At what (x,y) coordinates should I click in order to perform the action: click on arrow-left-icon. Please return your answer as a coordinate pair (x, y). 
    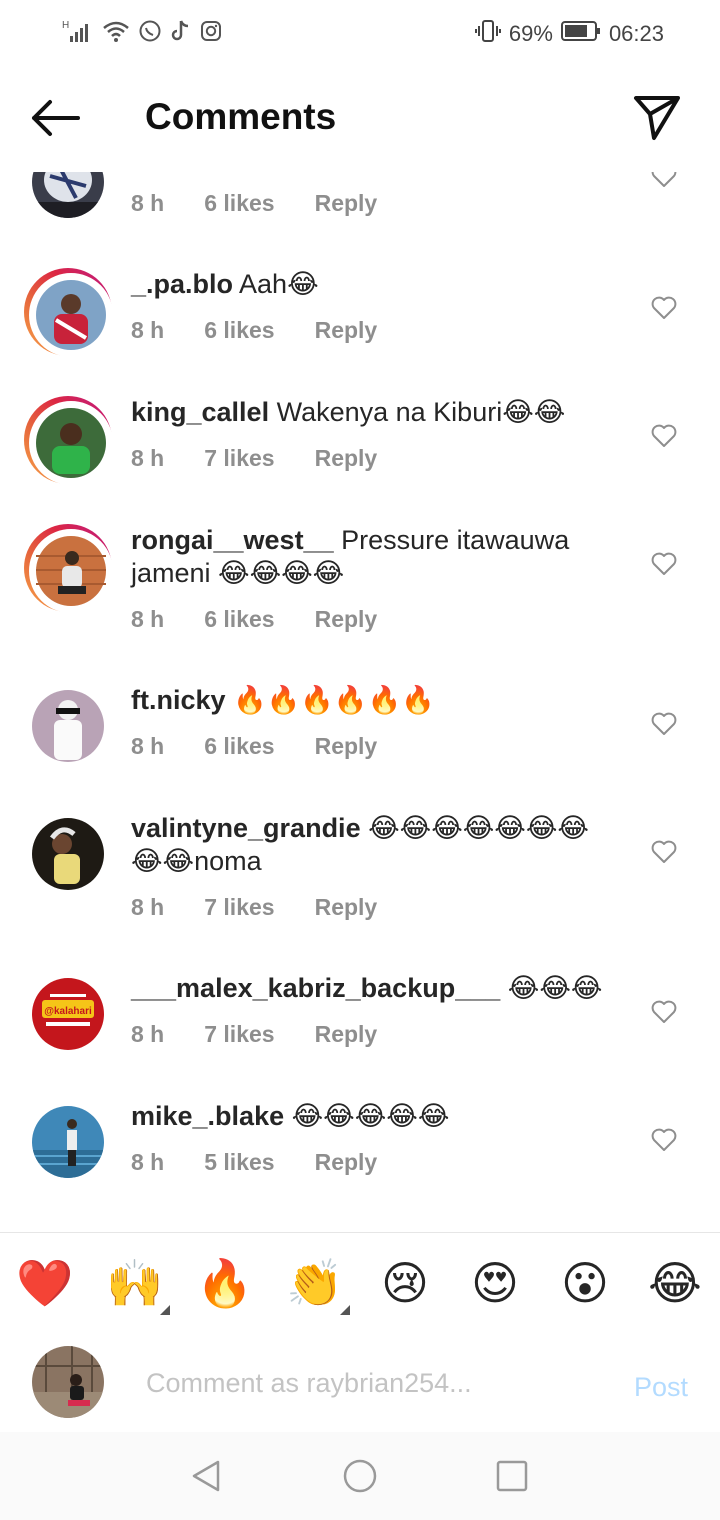
    Looking at the image, I should click on (56, 118).